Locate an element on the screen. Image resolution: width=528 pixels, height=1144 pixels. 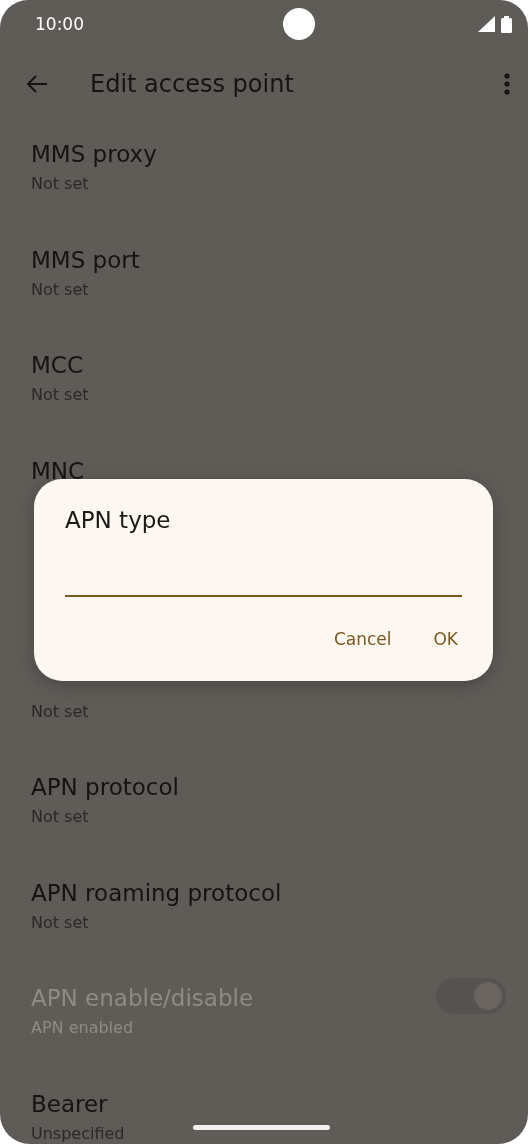
setting-title: MMS proxy is located at coordinates (94, 154).